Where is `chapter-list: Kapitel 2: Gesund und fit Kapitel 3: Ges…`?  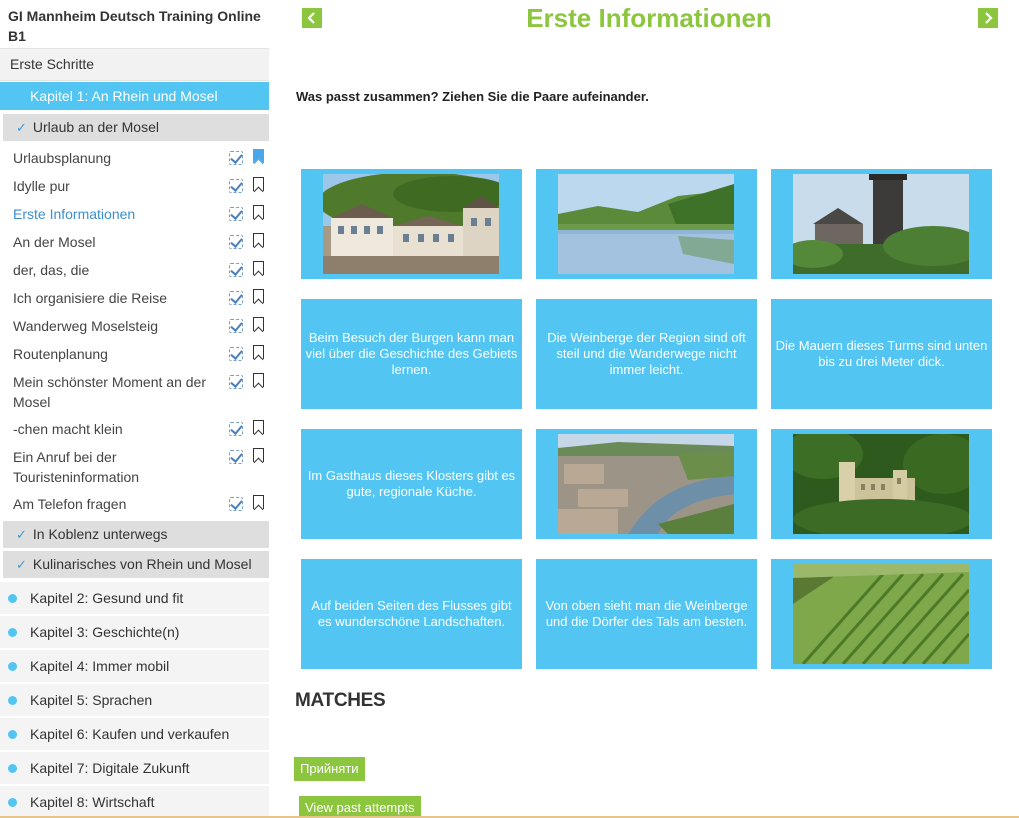 chapter-list: Kapitel 2: Gesund und fit Kapitel 3: Ges… is located at coordinates (134, 700).